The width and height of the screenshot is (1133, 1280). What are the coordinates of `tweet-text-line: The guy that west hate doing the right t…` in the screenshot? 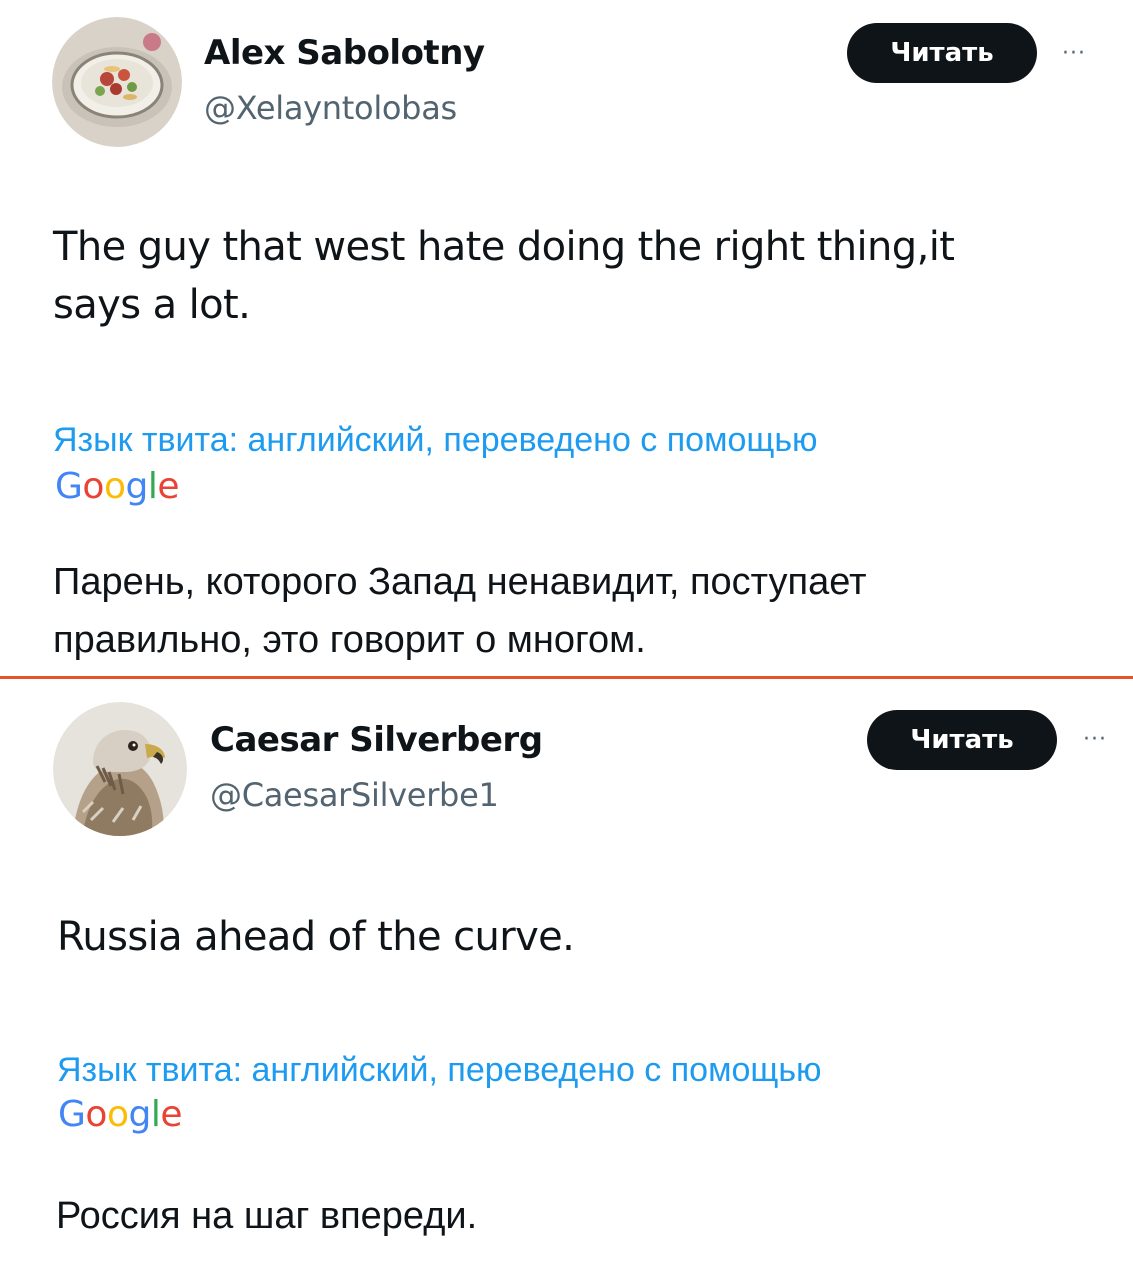 It's located at (504, 247).